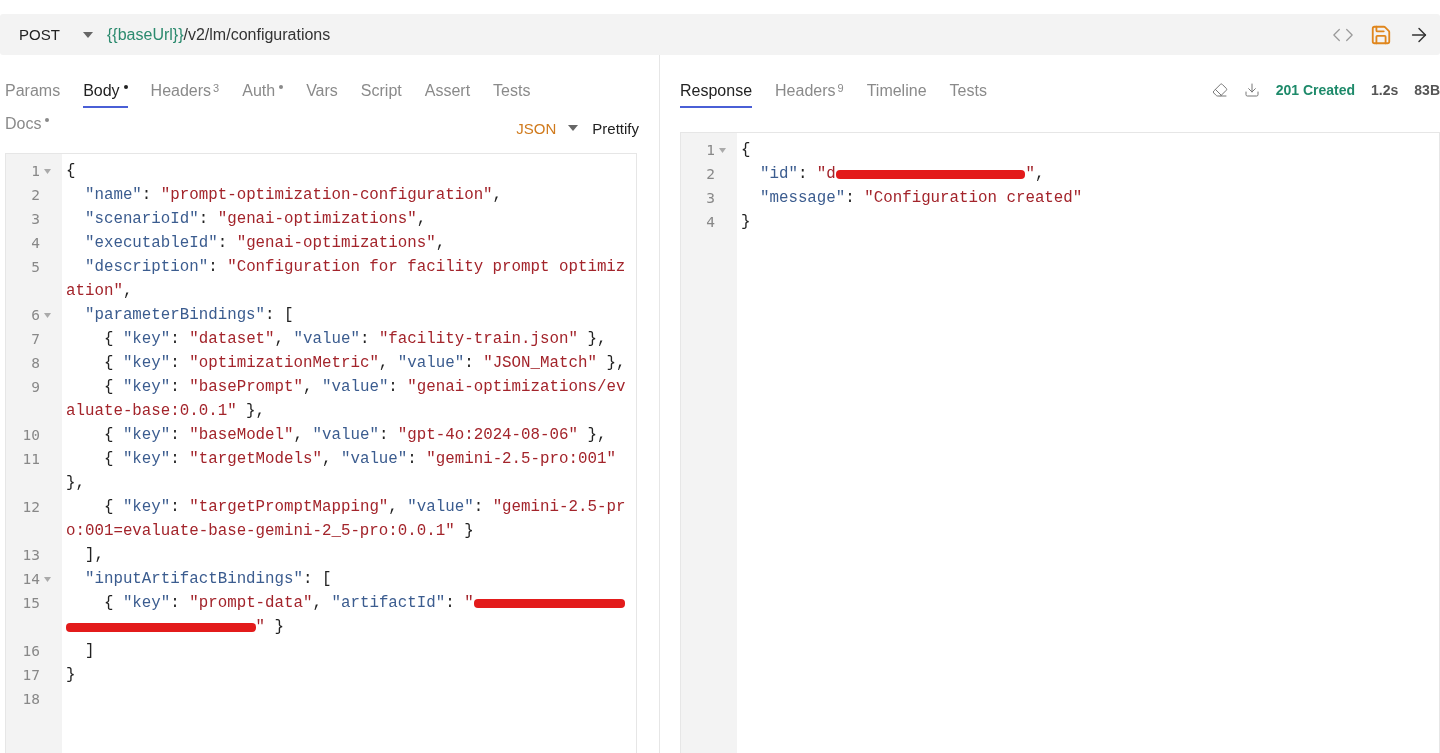  What do you see at coordinates (166, 411) in the screenshot?
I see `code-line: aluate-base:0.0.1" },` at bounding box center [166, 411].